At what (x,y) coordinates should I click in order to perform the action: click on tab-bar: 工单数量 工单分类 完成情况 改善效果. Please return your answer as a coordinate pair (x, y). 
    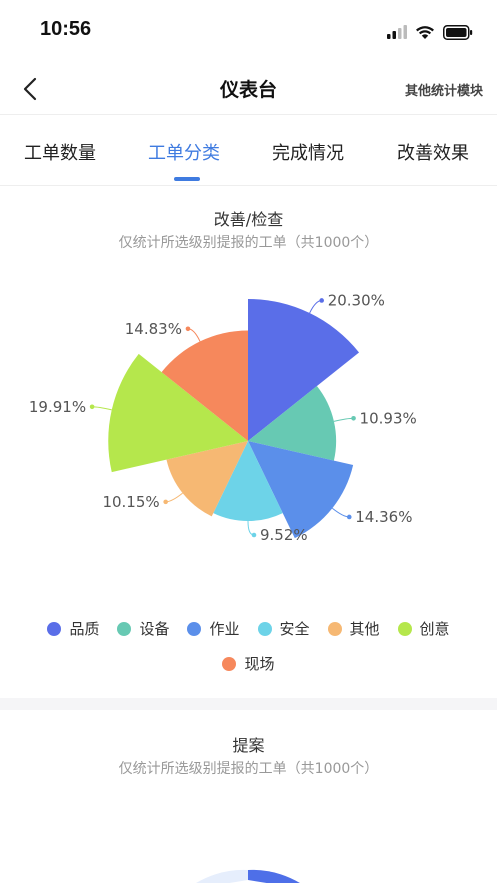
    Looking at the image, I should click on (248, 150).